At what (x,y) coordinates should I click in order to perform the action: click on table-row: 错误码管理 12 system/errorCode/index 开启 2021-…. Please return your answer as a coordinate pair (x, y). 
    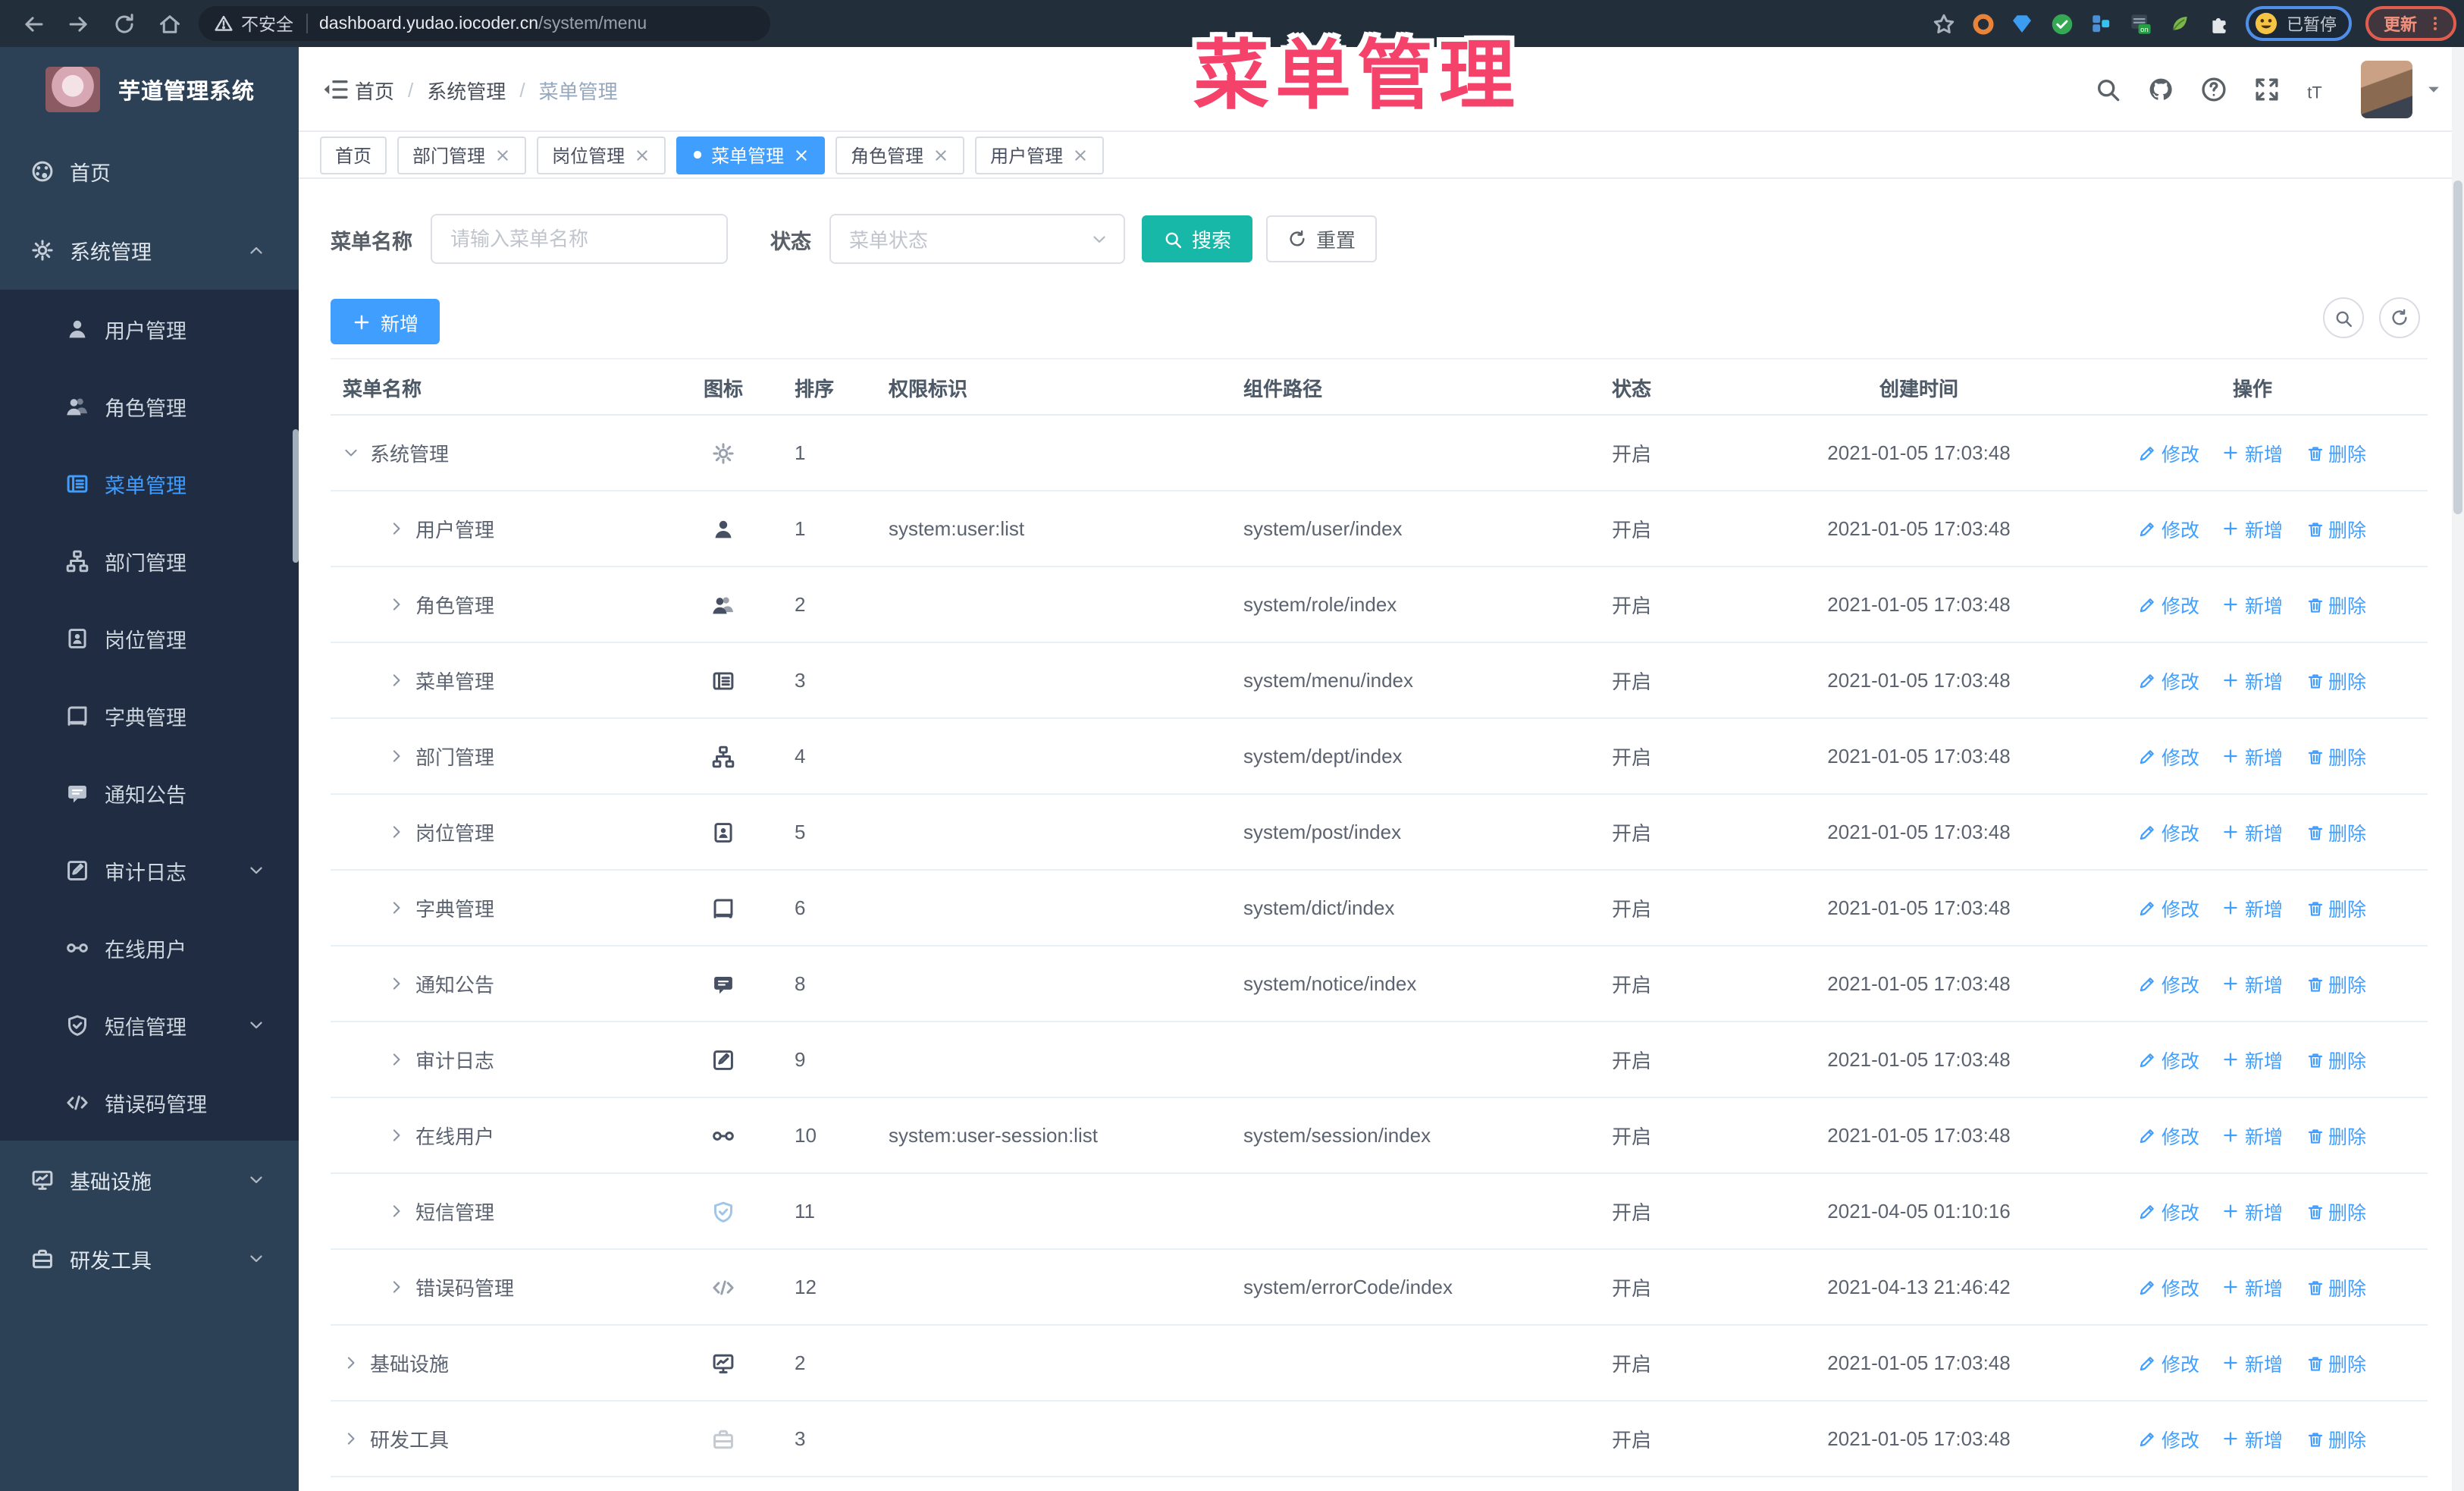
    Looking at the image, I should click on (1379, 1288).